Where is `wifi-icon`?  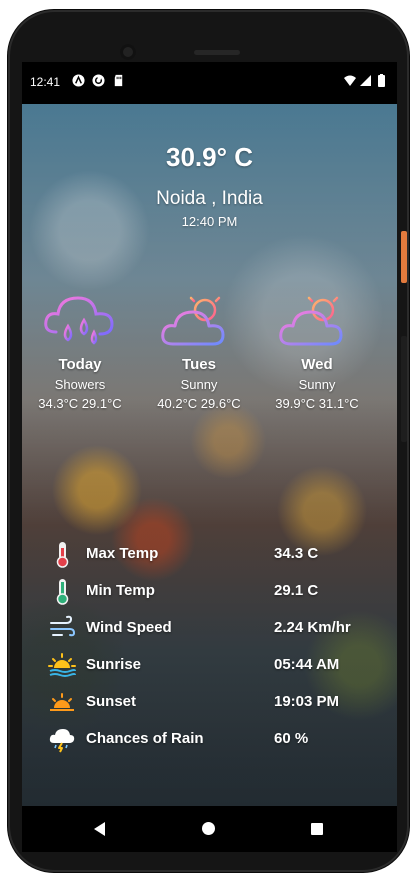 wifi-icon is located at coordinates (350, 80).